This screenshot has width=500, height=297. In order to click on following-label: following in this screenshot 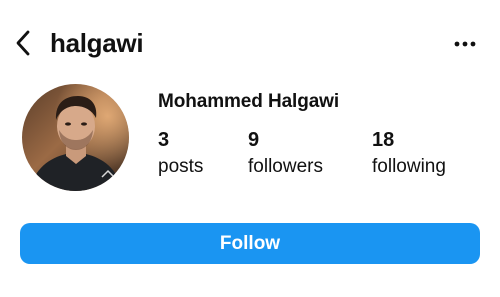, I will do `click(409, 166)`.